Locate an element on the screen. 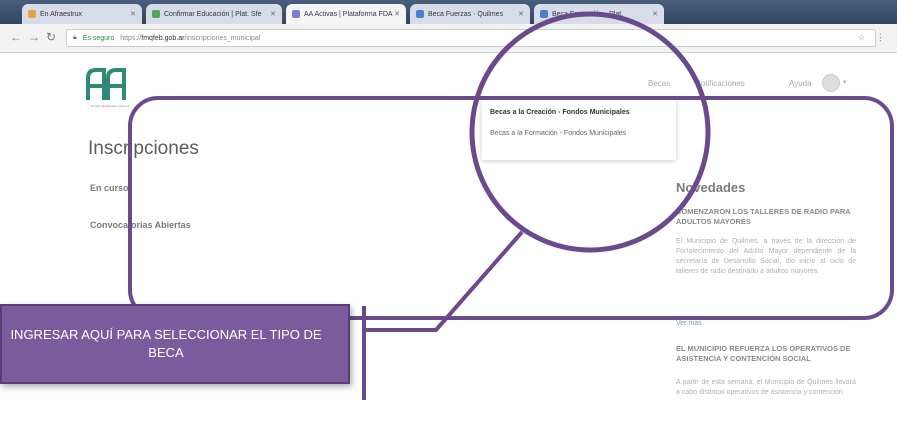 The height and width of the screenshot is (422, 897). browser-tab: En Afraestrux ✕ is located at coordinates (82, 14).